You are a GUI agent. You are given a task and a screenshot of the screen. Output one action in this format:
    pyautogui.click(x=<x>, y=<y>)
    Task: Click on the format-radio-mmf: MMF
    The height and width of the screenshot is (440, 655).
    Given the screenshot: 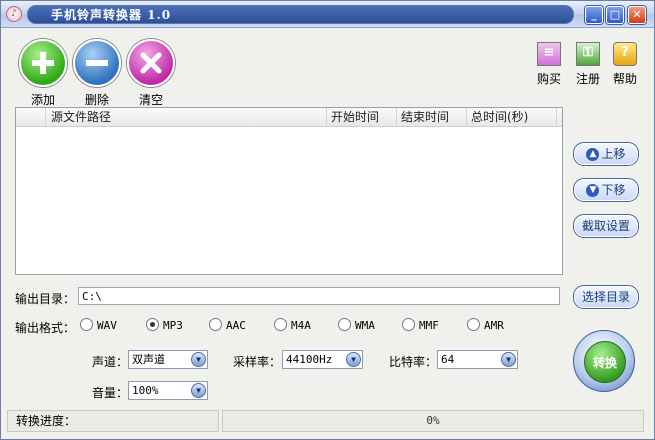 What is the action you would take?
    pyautogui.click(x=420, y=325)
    